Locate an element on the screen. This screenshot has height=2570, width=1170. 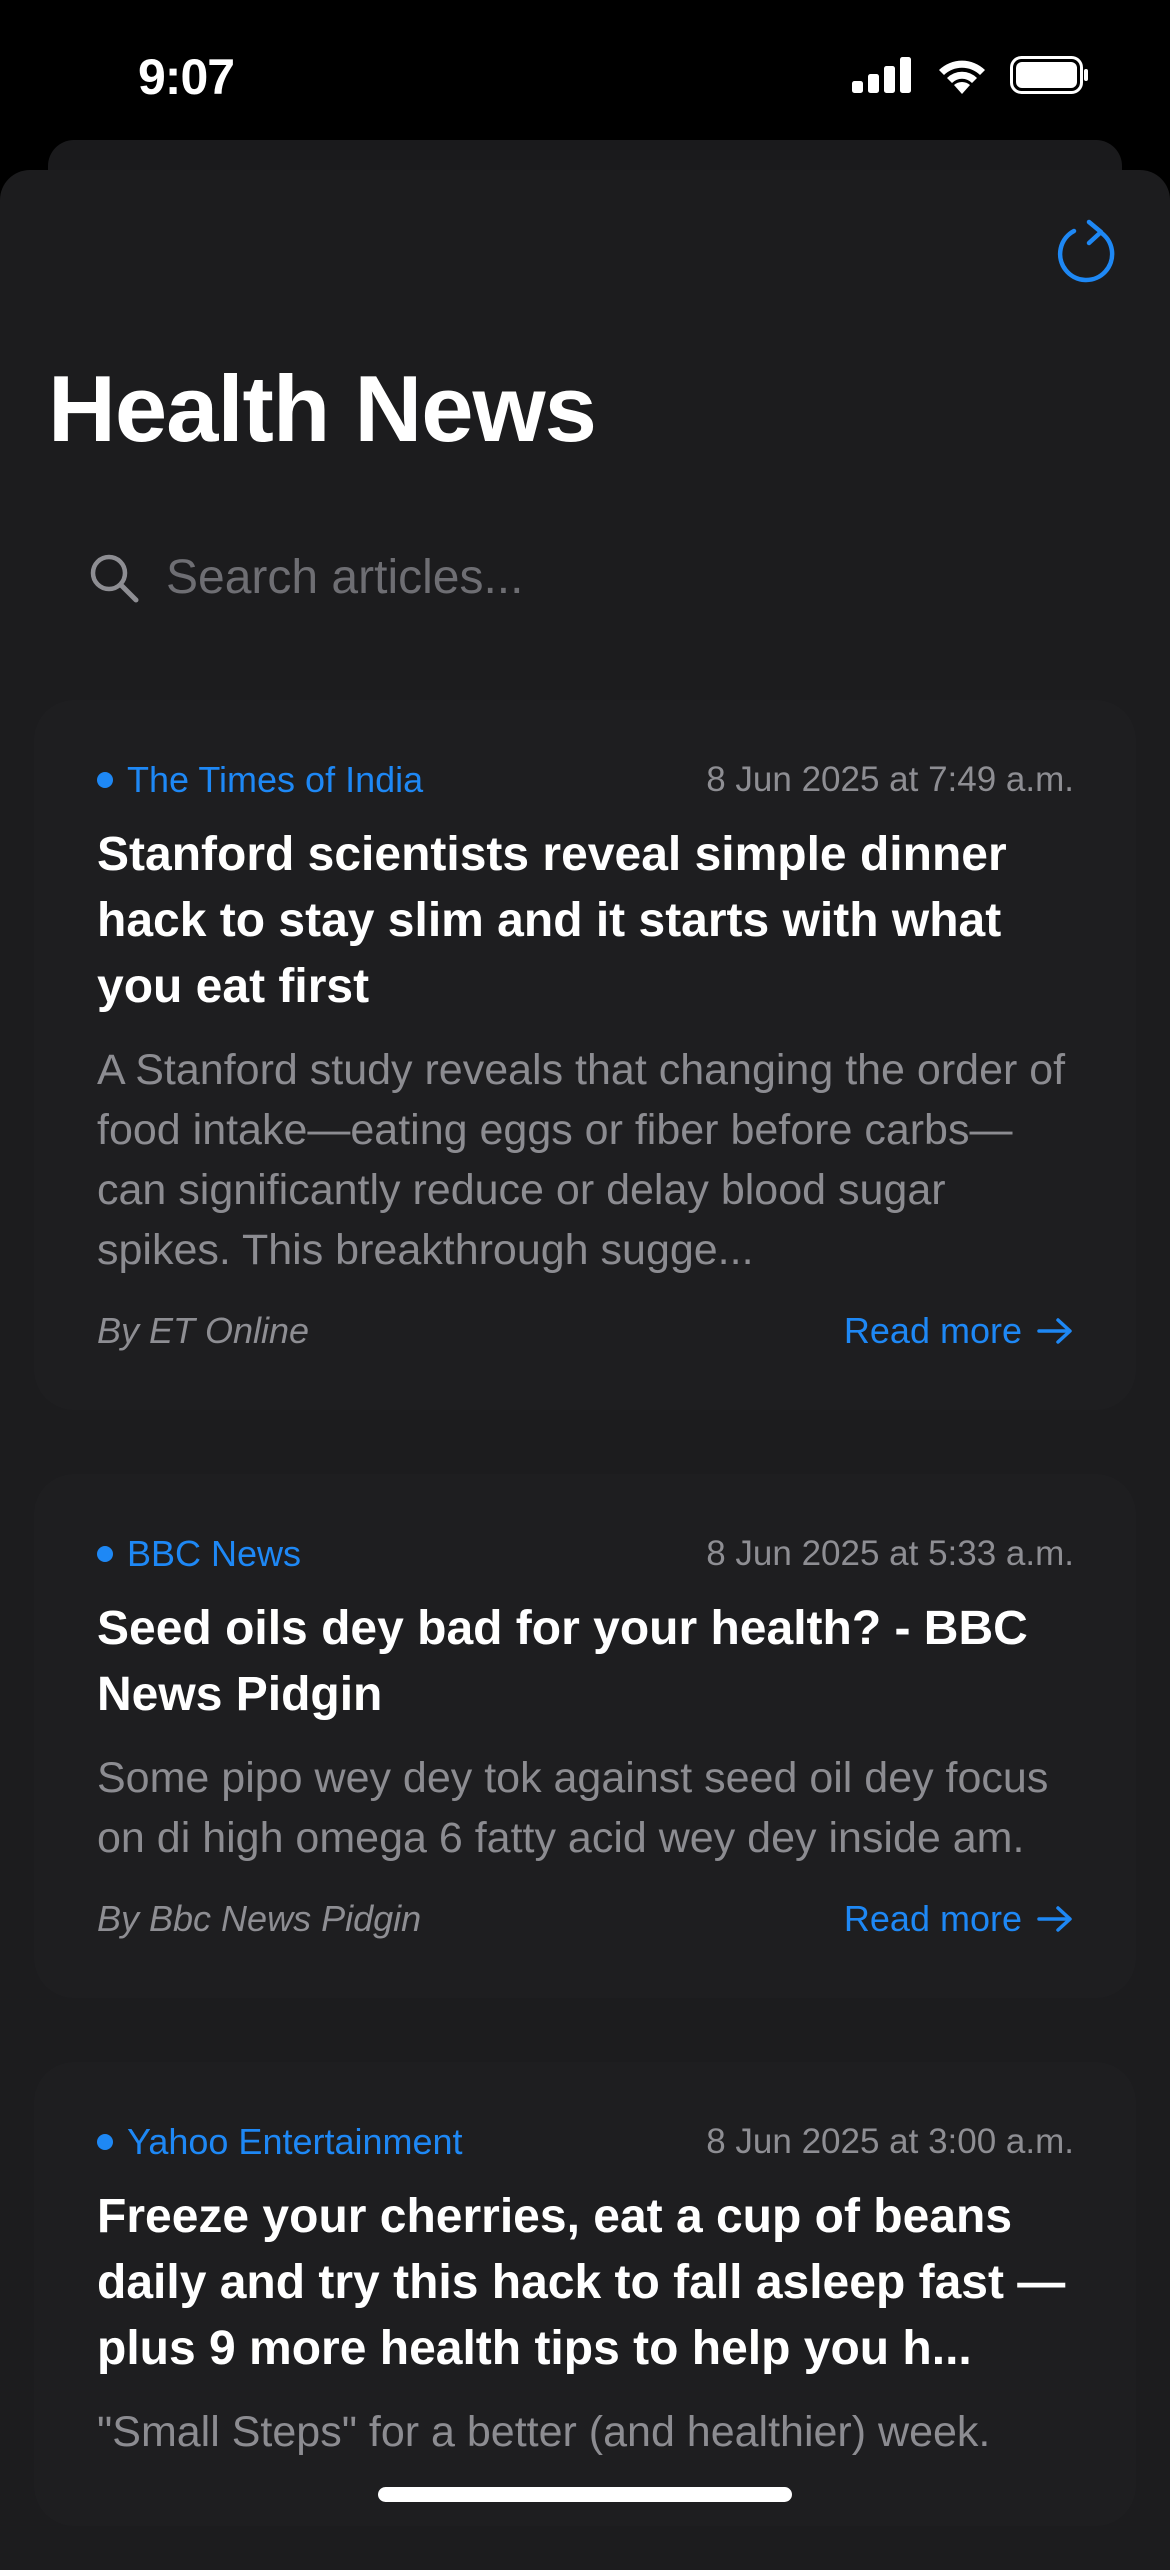
source-name: The Times of India is located at coordinates (275, 779).